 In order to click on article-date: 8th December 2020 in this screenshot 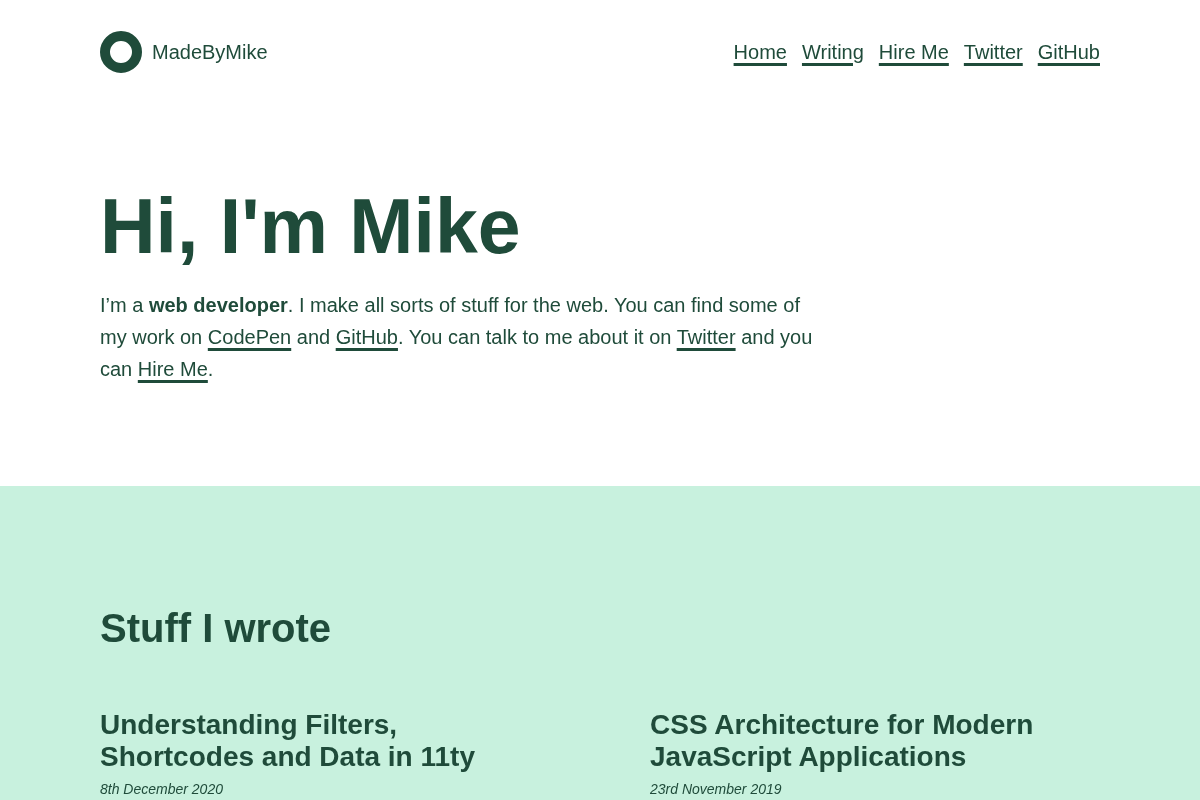, I will do `click(162, 789)`.